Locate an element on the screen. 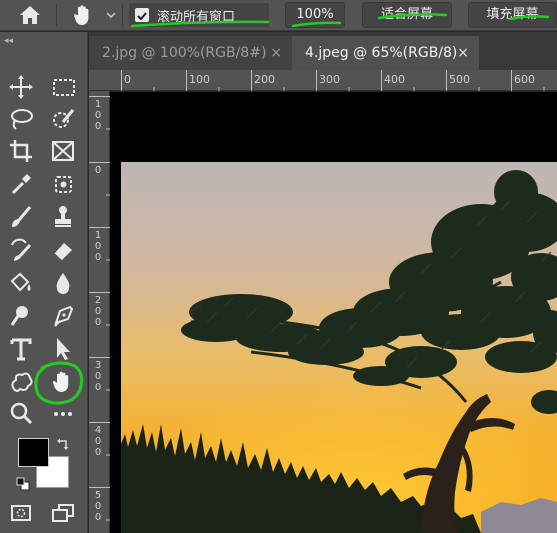  ruler-digit: 5 is located at coordinates (98, 495).